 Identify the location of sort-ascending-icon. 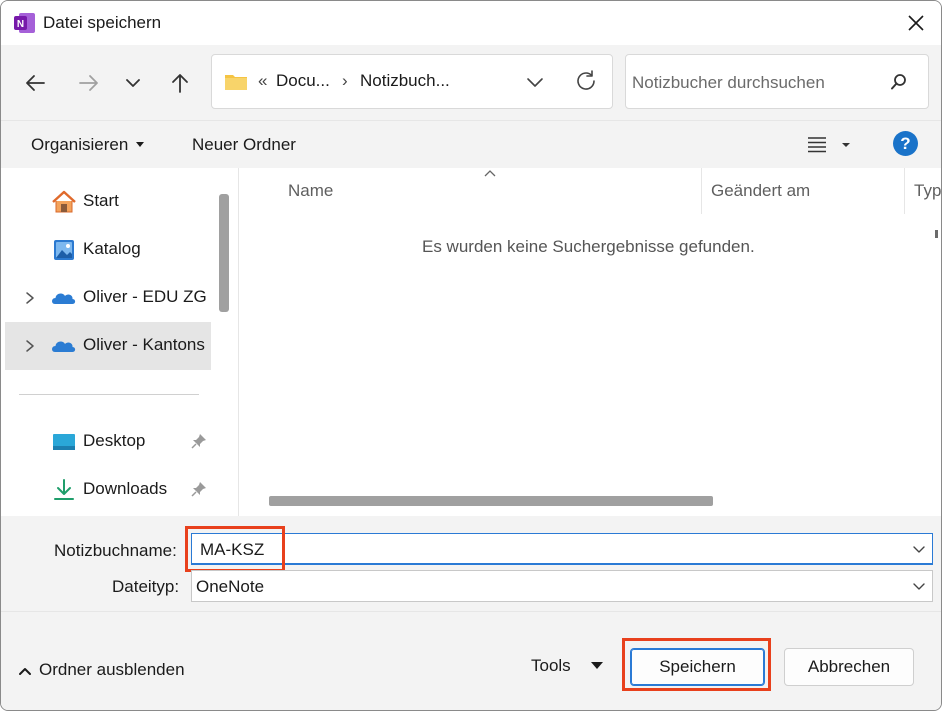
(490, 173).